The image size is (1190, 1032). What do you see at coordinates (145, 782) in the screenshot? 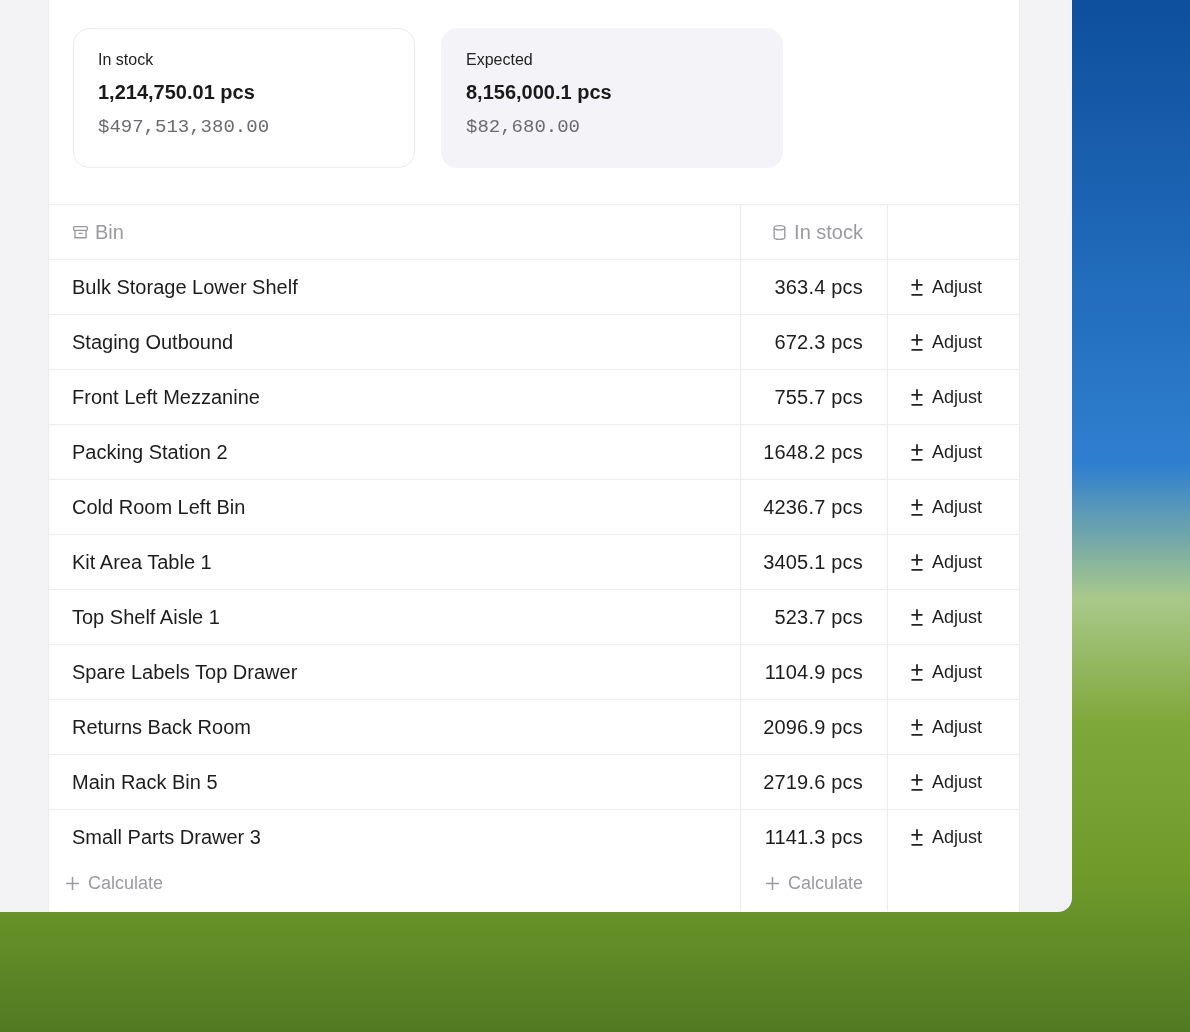
I see `bin-name: Main Rack Bin 5` at bounding box center [145, 782].